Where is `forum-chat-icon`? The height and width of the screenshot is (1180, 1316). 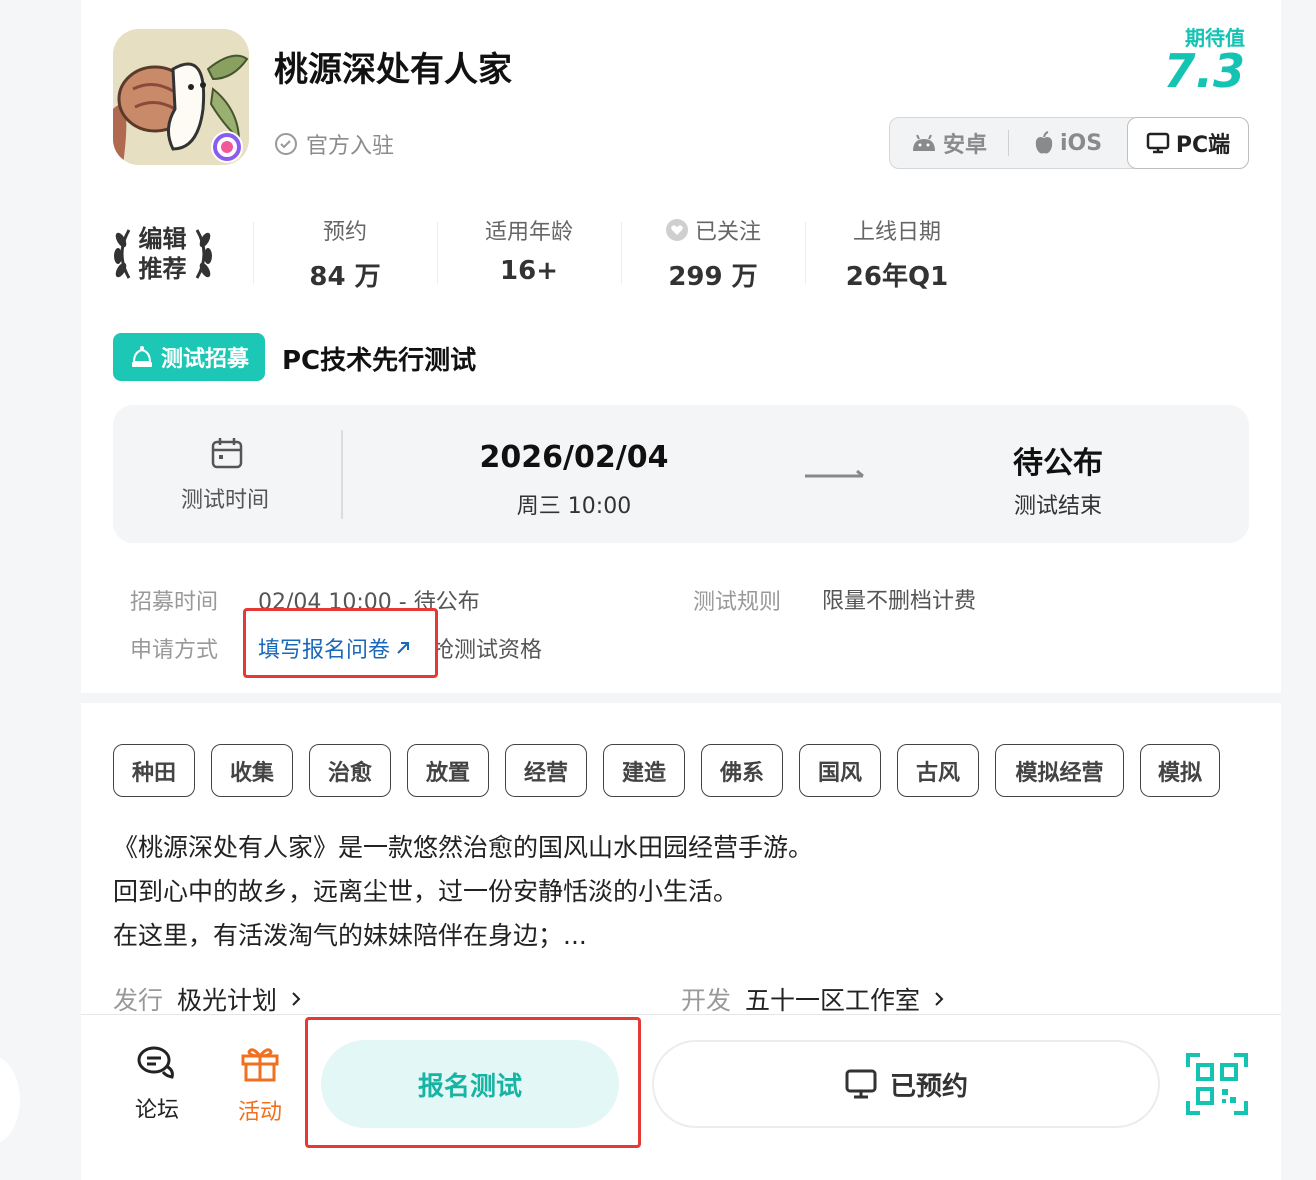
forum-chat-icon is located at coordinates (155, 1062).